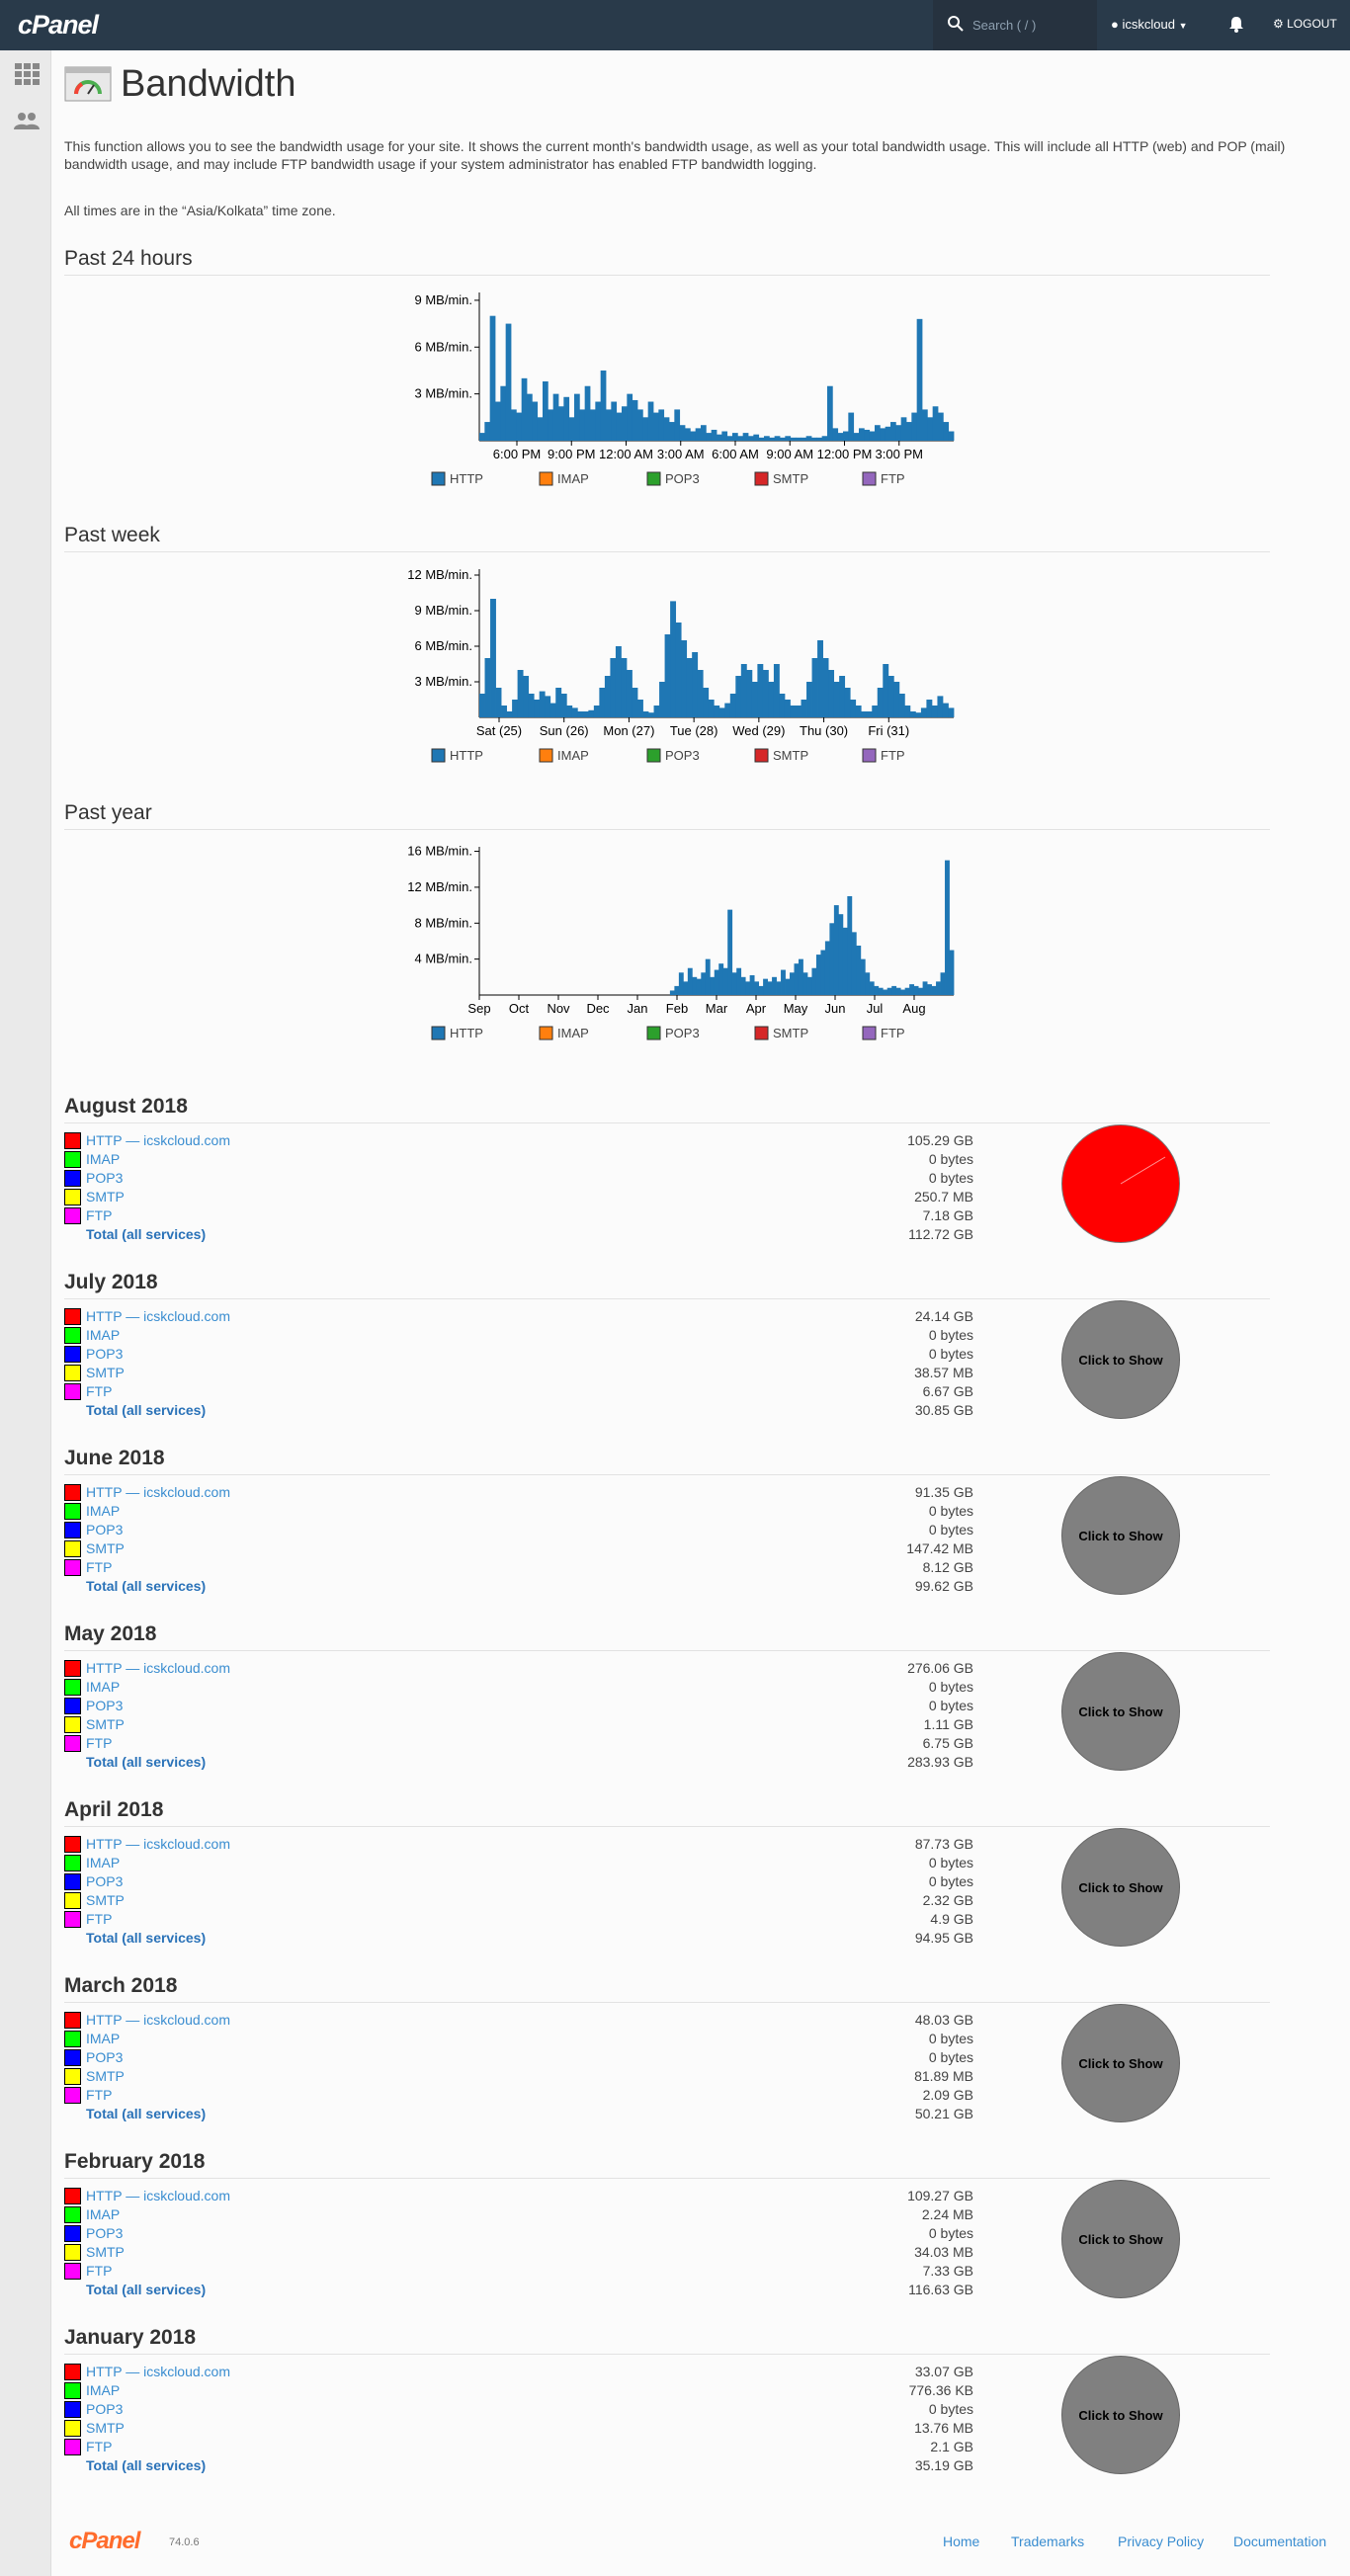  What do you see at coordinates (1161, 2541) in the screenshot?
I see `footer-link-privacy: Privacy Policy` at bounding box center [1161, 2541].